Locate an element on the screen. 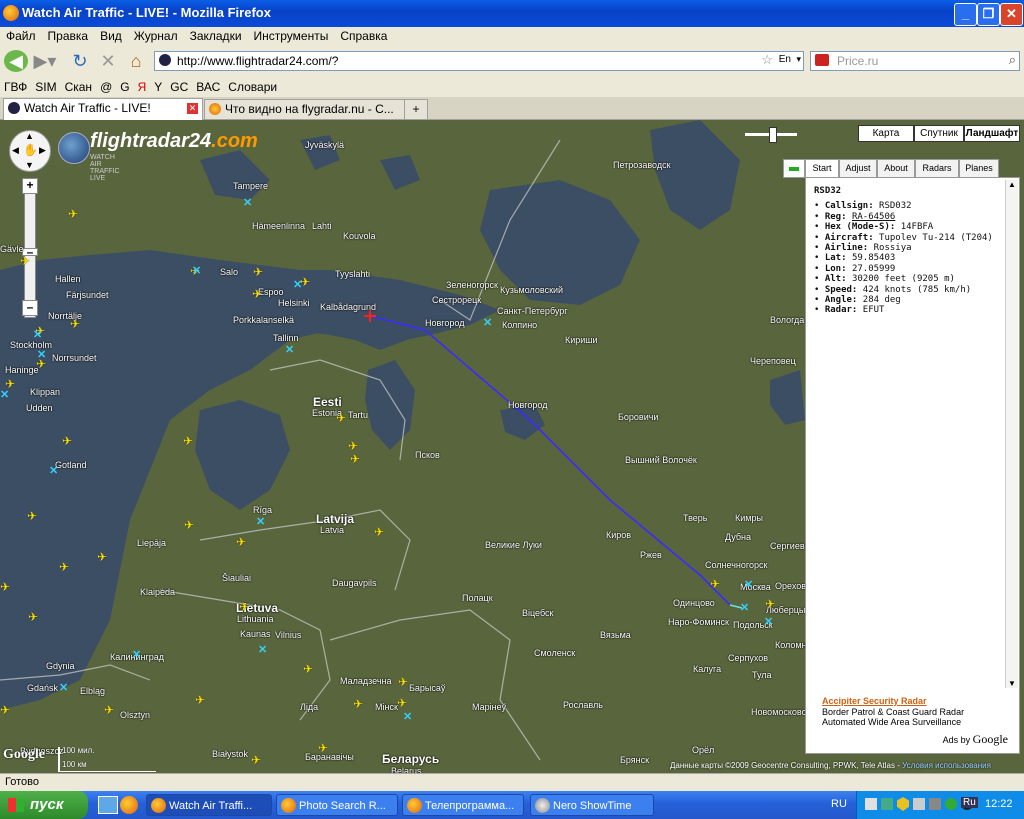  tray-status-icon is located at coordinates (951, 804).